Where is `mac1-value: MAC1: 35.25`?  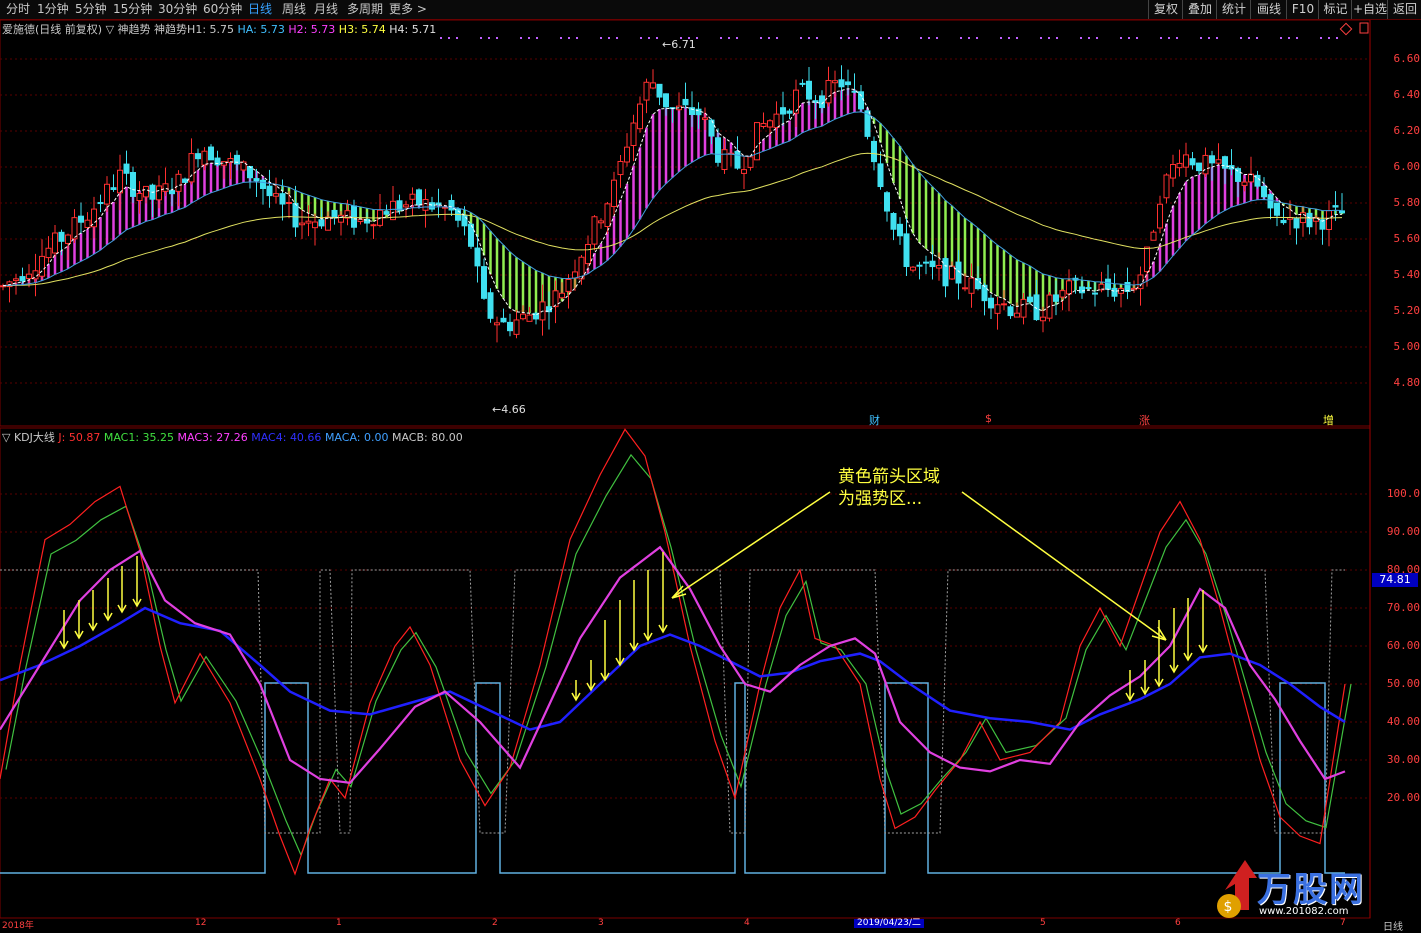
mac1-value: MAC1: 35.25 is located at coordinates (139, 437).